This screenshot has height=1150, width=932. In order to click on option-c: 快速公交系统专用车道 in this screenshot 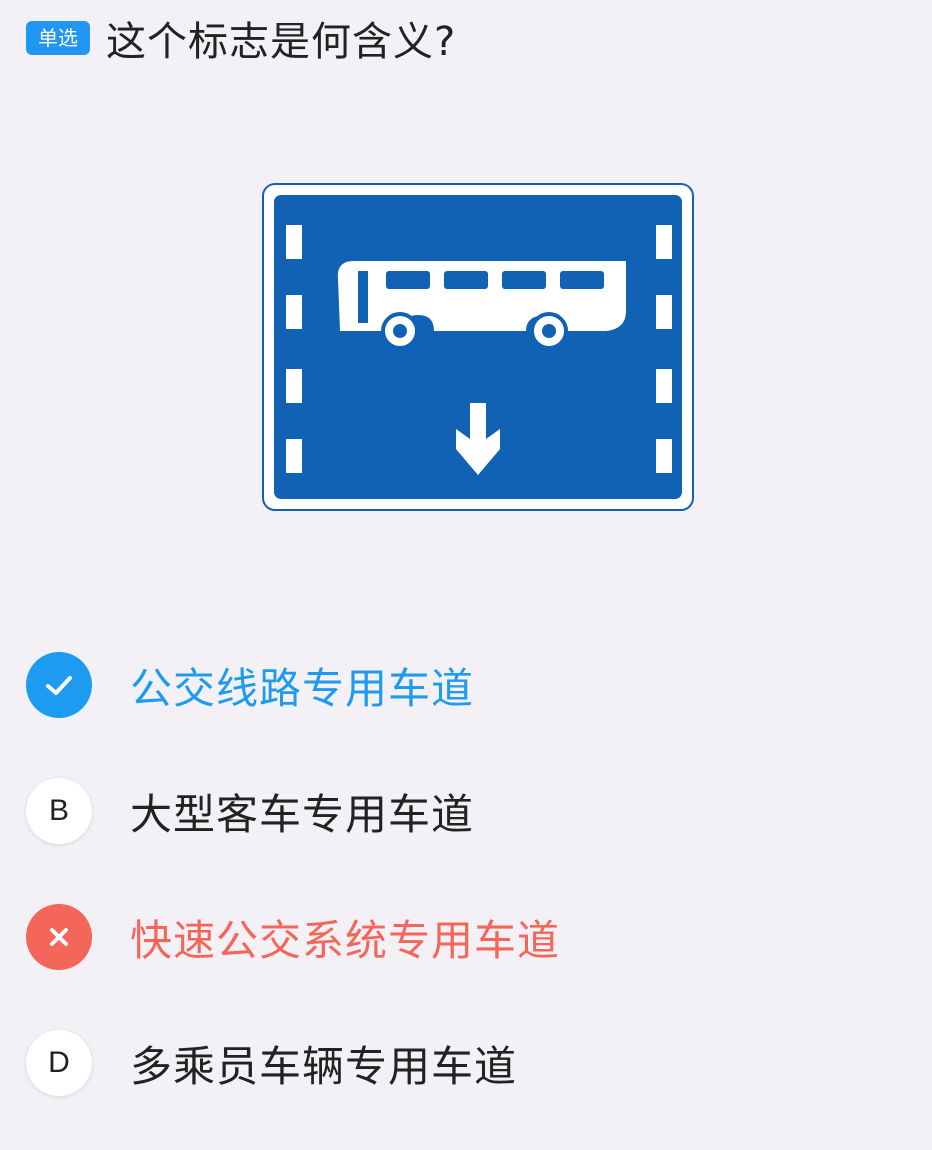, I will do `click(466, 937)`.